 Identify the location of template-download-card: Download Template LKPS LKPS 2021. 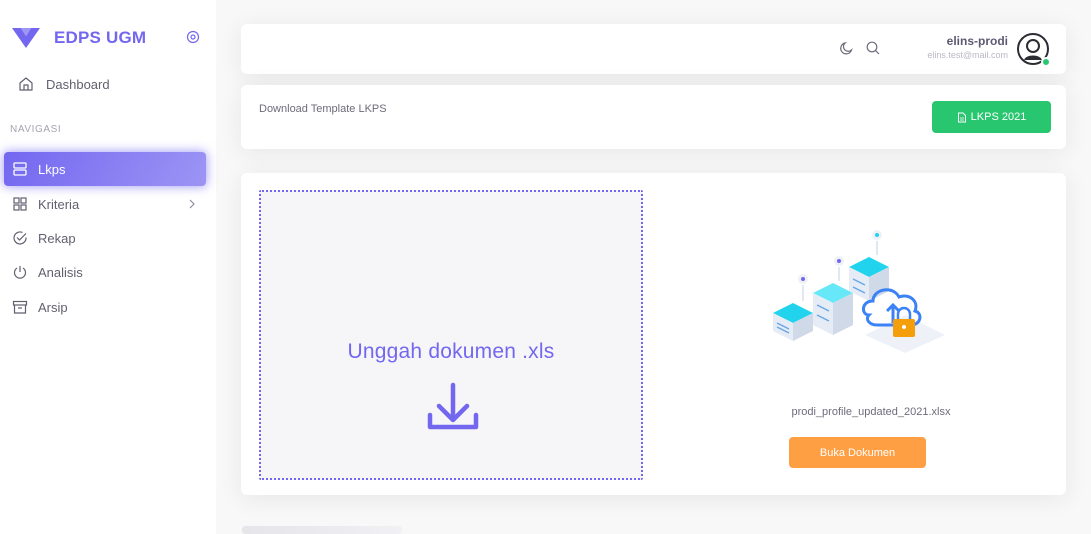
(653, 117).